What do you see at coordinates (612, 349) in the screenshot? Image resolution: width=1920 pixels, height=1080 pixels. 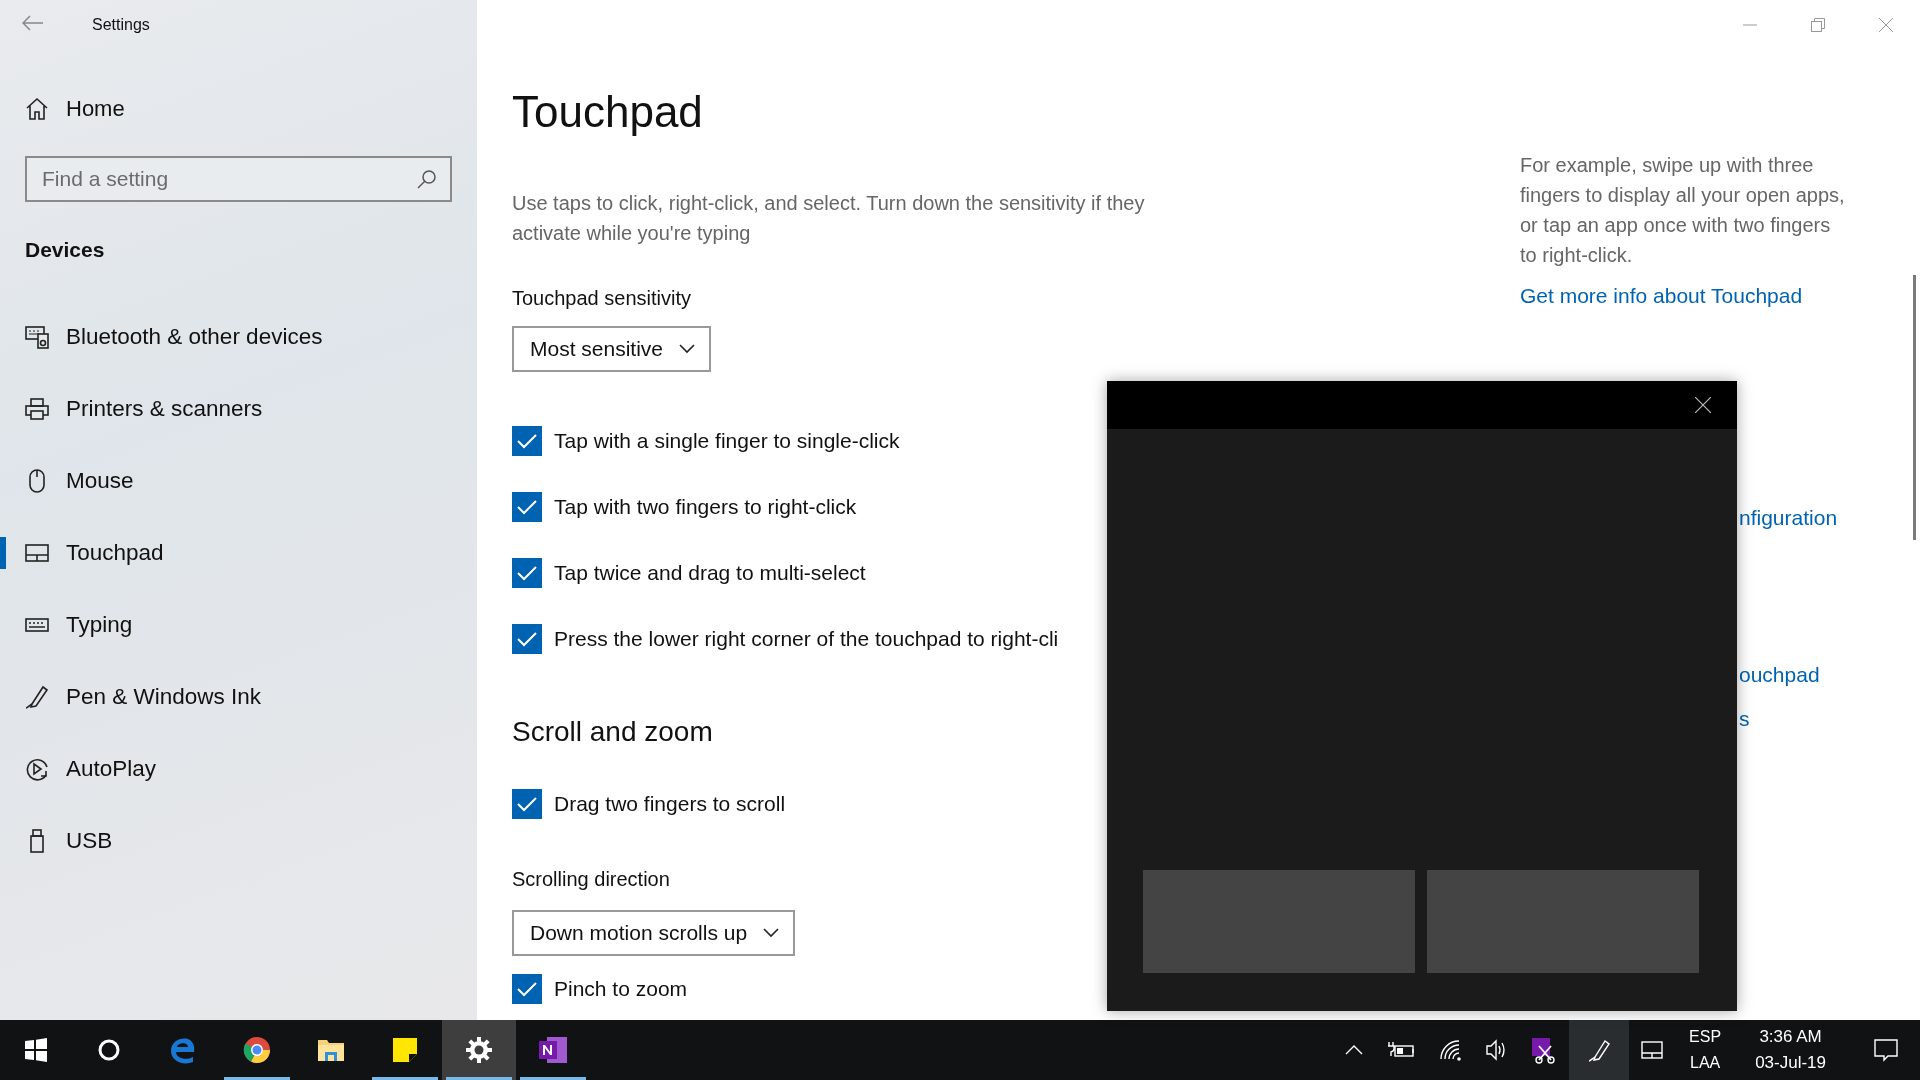 I see `sensitivity-dropdown: Most sensitive` at bounding box center [612, 349].